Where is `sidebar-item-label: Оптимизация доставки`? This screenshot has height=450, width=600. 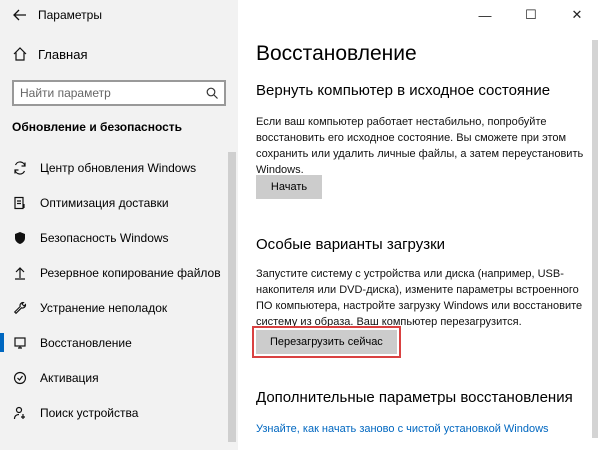
sidebar-item-label: Оптимизация доставки is located at coordinates (104, 202).